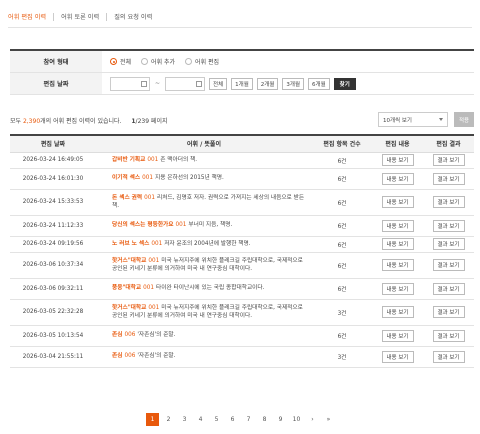  What do you see at coordinates (181, 225) in the screenshot?
I see `word-sense-number: 001` at bounding box center [181, 225].